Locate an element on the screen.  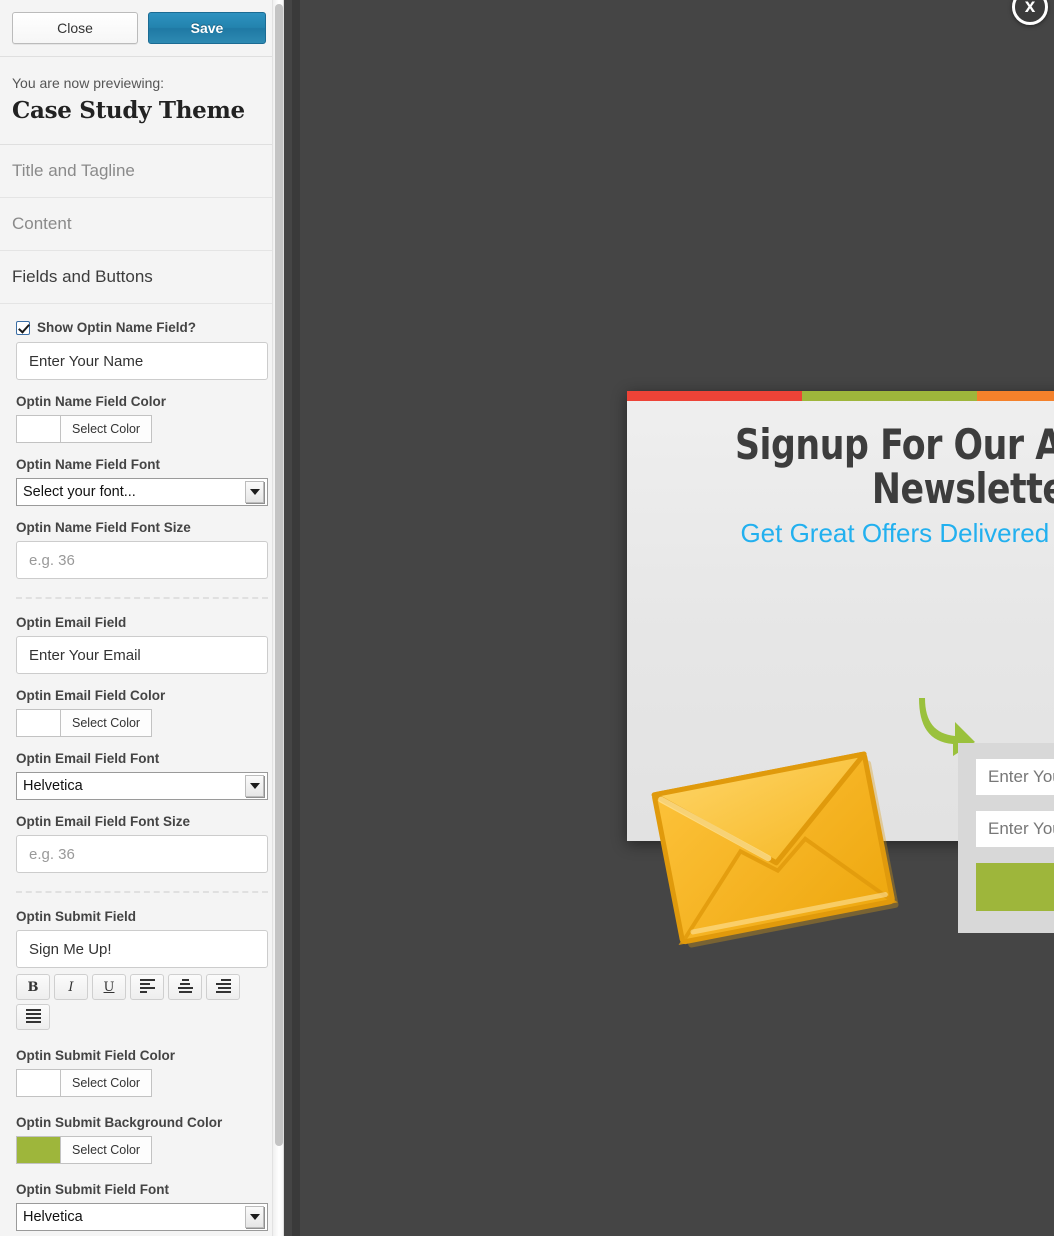
popup-color-stripe is located at coordinates (840, 396).